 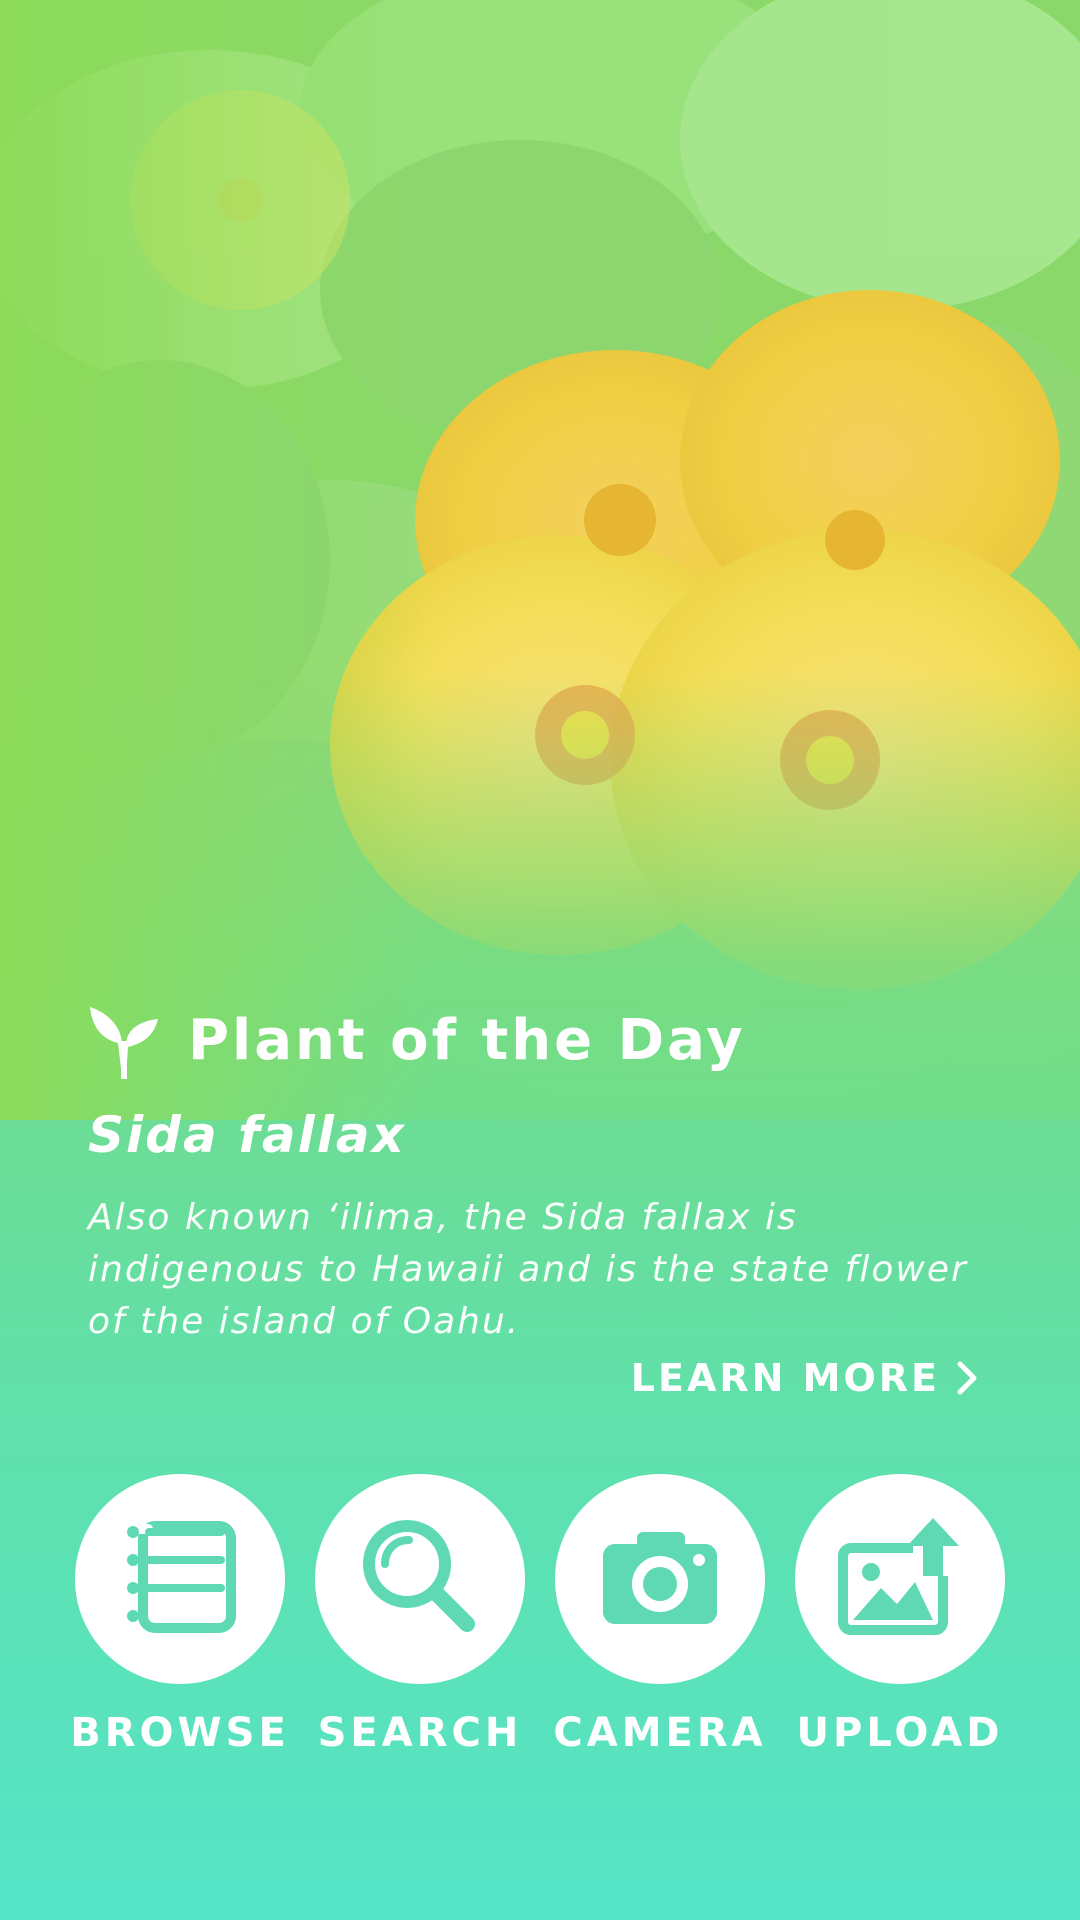 I want to click on plant-name: Sida fallax, so click(x=247, y=1135).